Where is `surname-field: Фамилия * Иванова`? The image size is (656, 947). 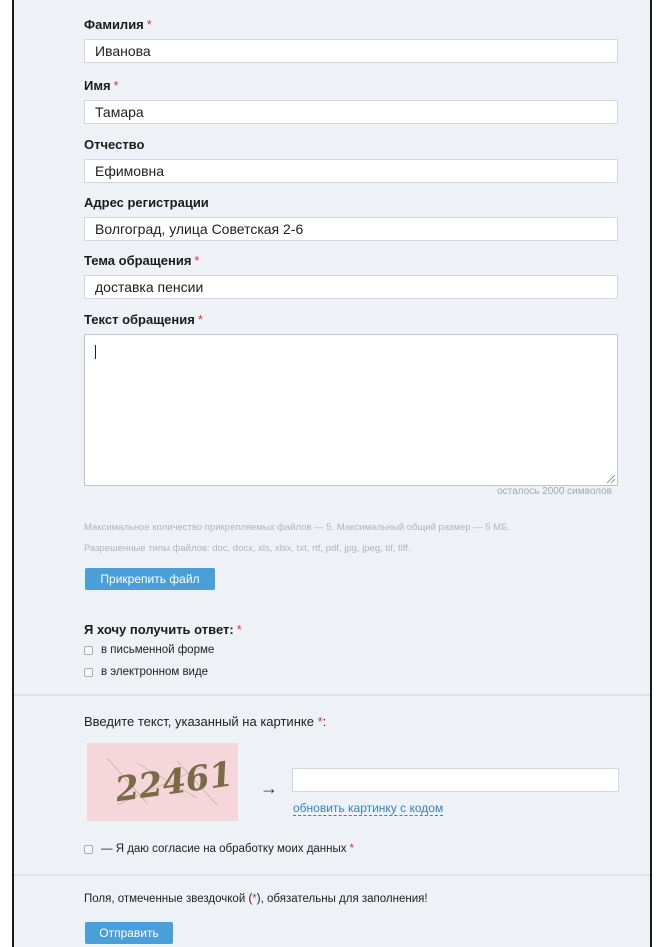
surname-field: Фамилия * Иванова is located at coordinates (351, 40).